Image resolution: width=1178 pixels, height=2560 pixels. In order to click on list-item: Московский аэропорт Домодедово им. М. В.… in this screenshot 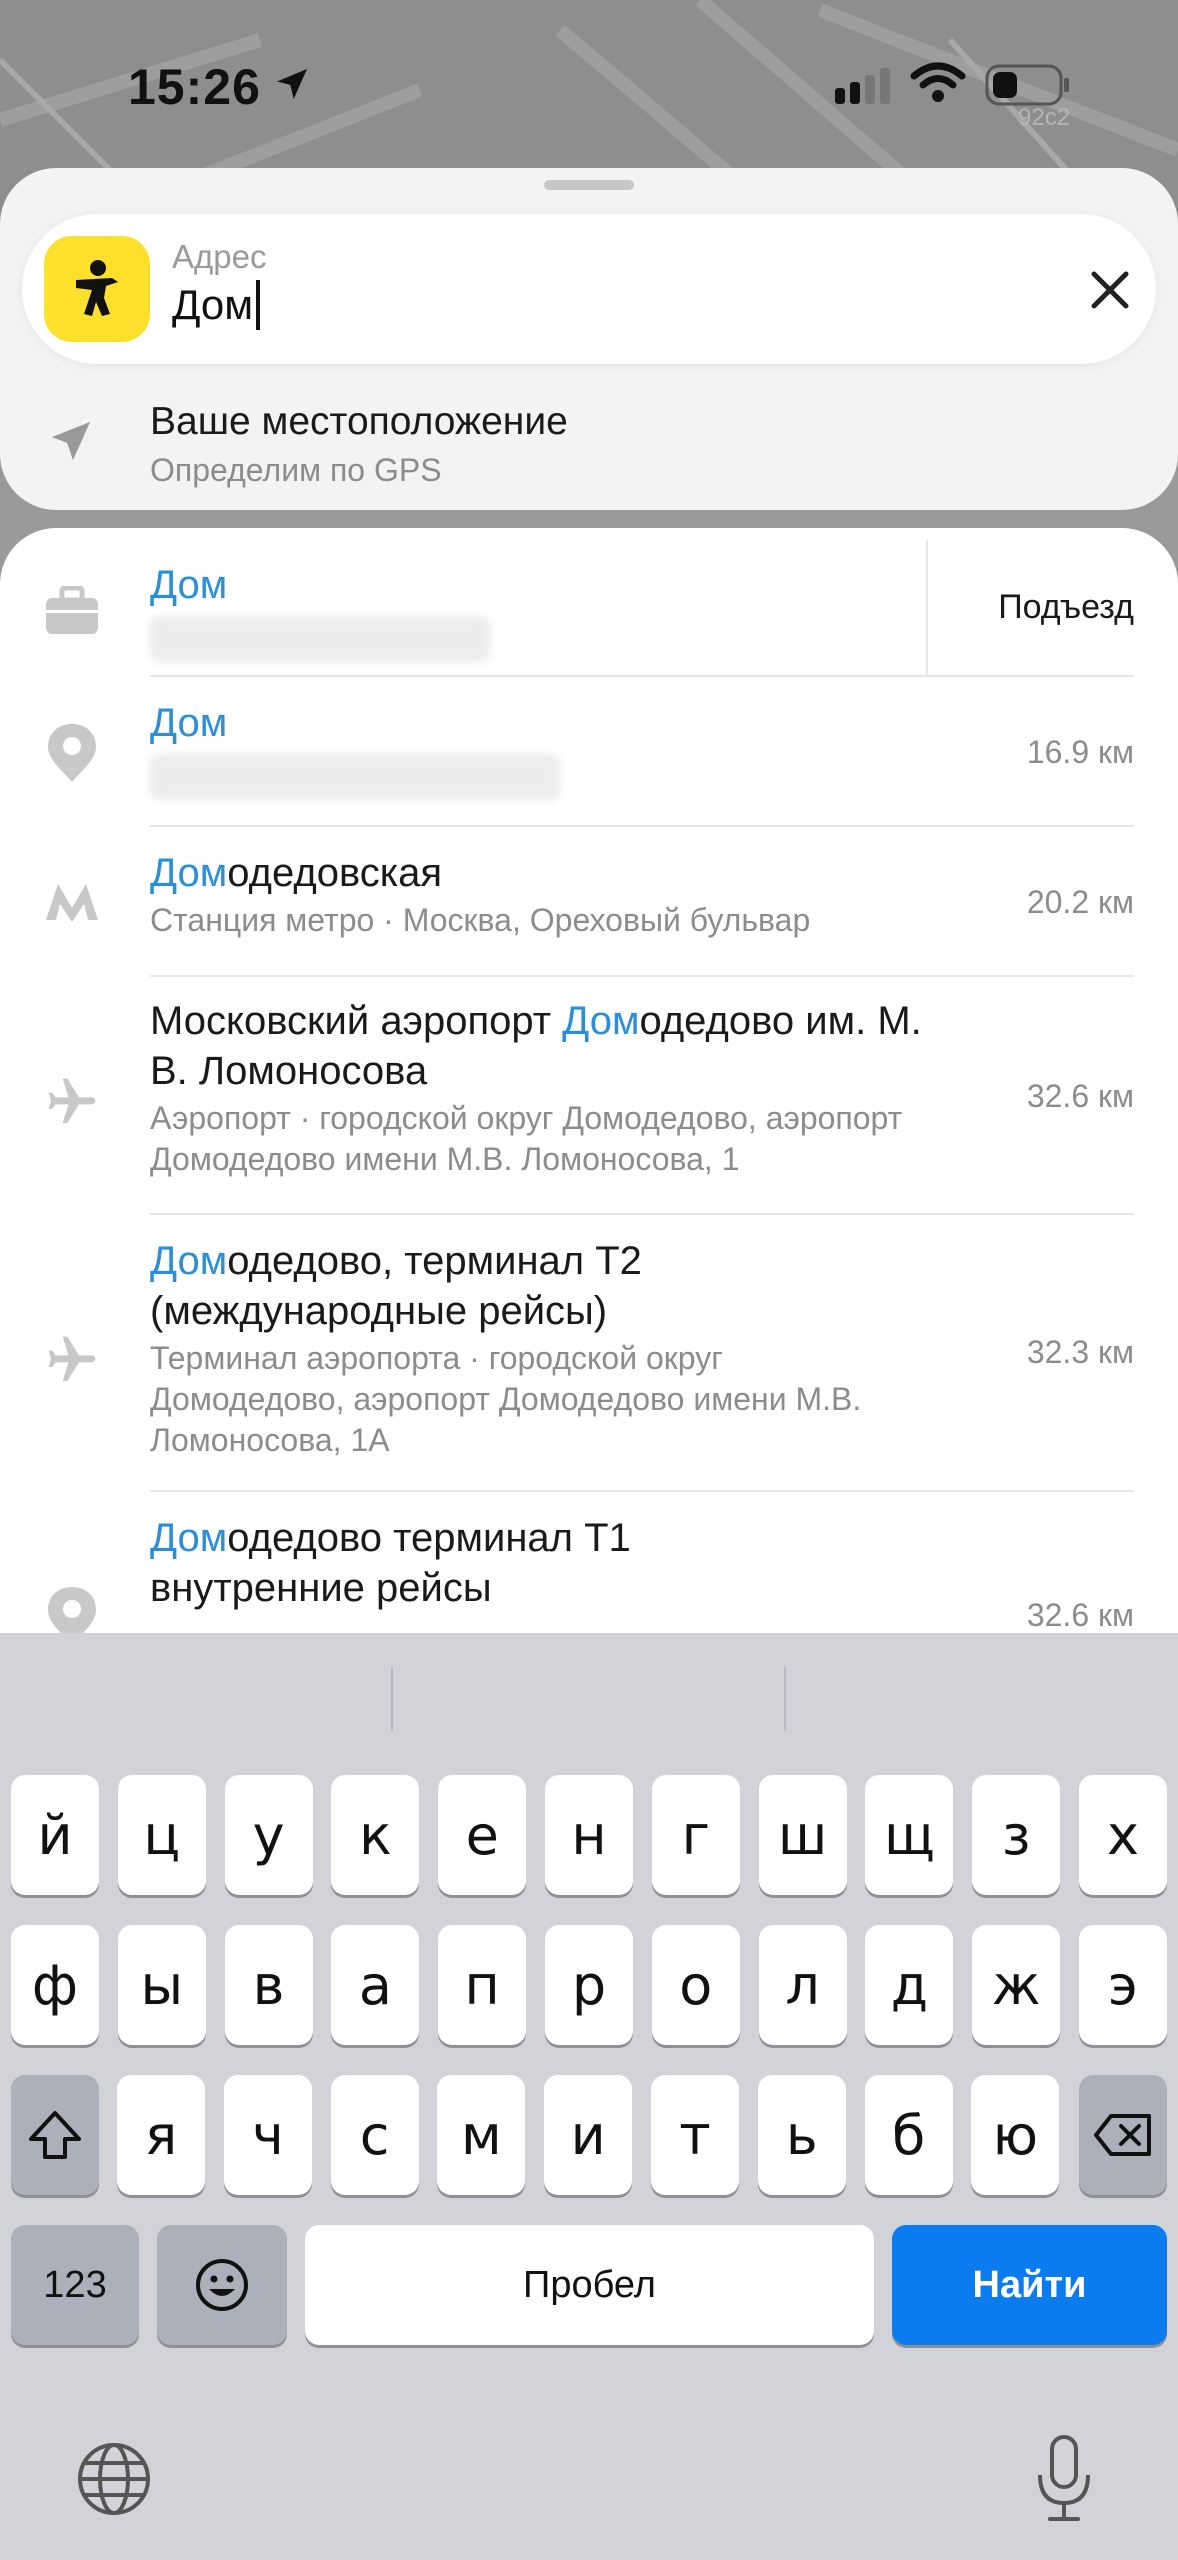, I will do `click(589, 1098)`.